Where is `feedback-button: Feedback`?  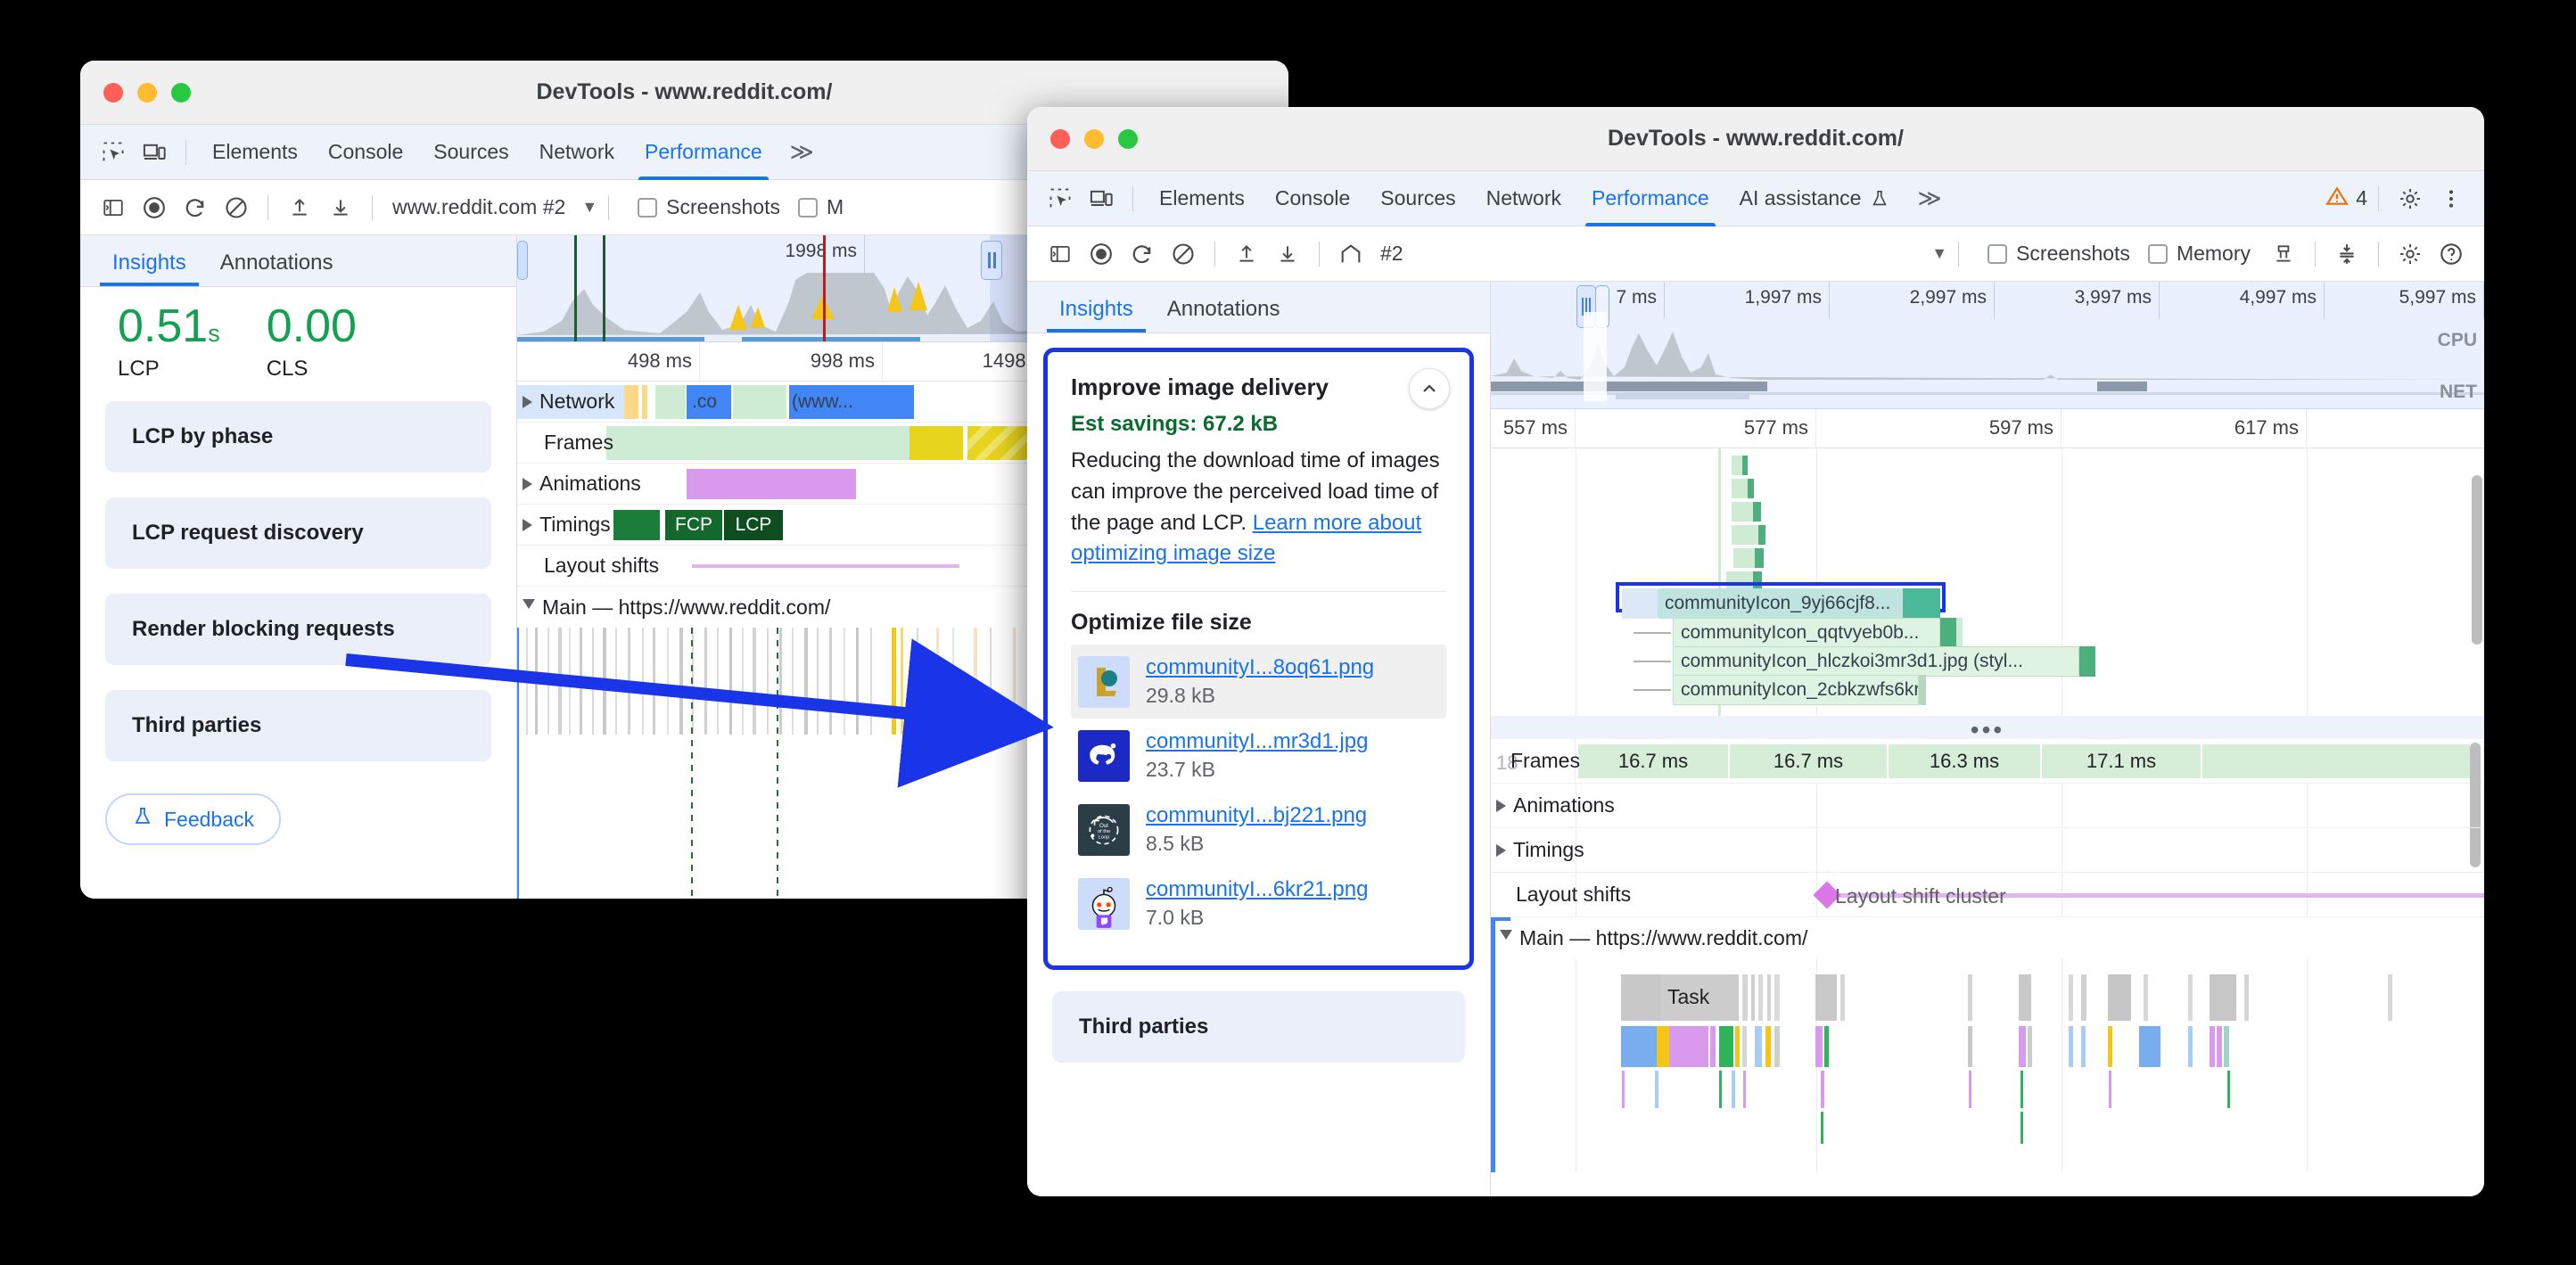
feedback-button: Feedback is located at coordinates (193, 819).